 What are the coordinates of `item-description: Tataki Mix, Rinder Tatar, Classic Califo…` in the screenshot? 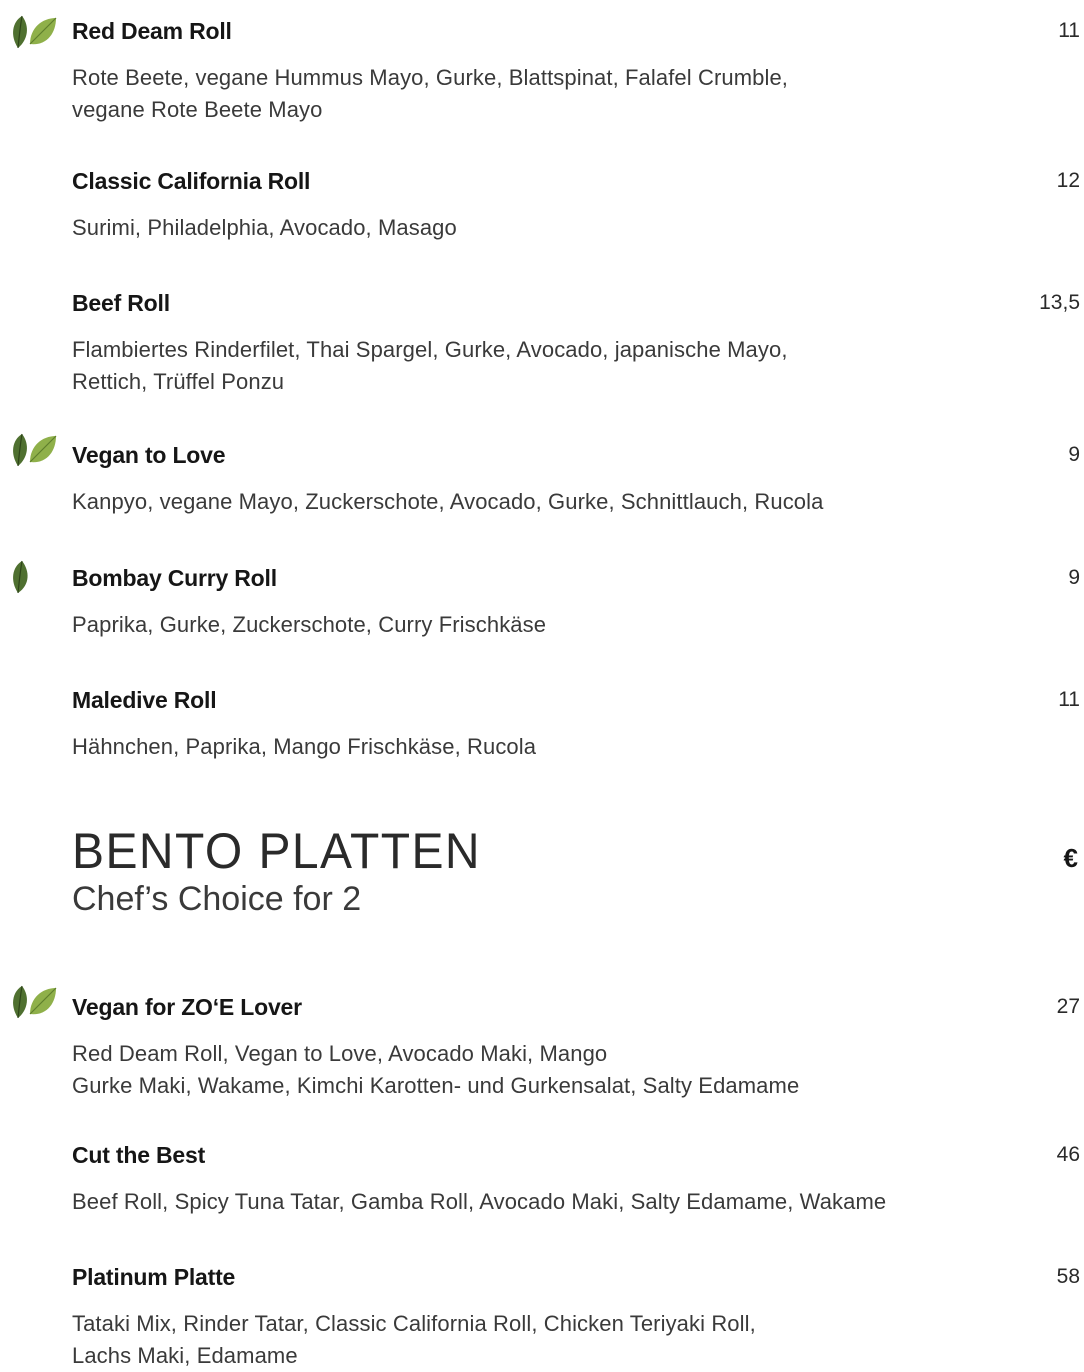 It's located at (542, 1340).